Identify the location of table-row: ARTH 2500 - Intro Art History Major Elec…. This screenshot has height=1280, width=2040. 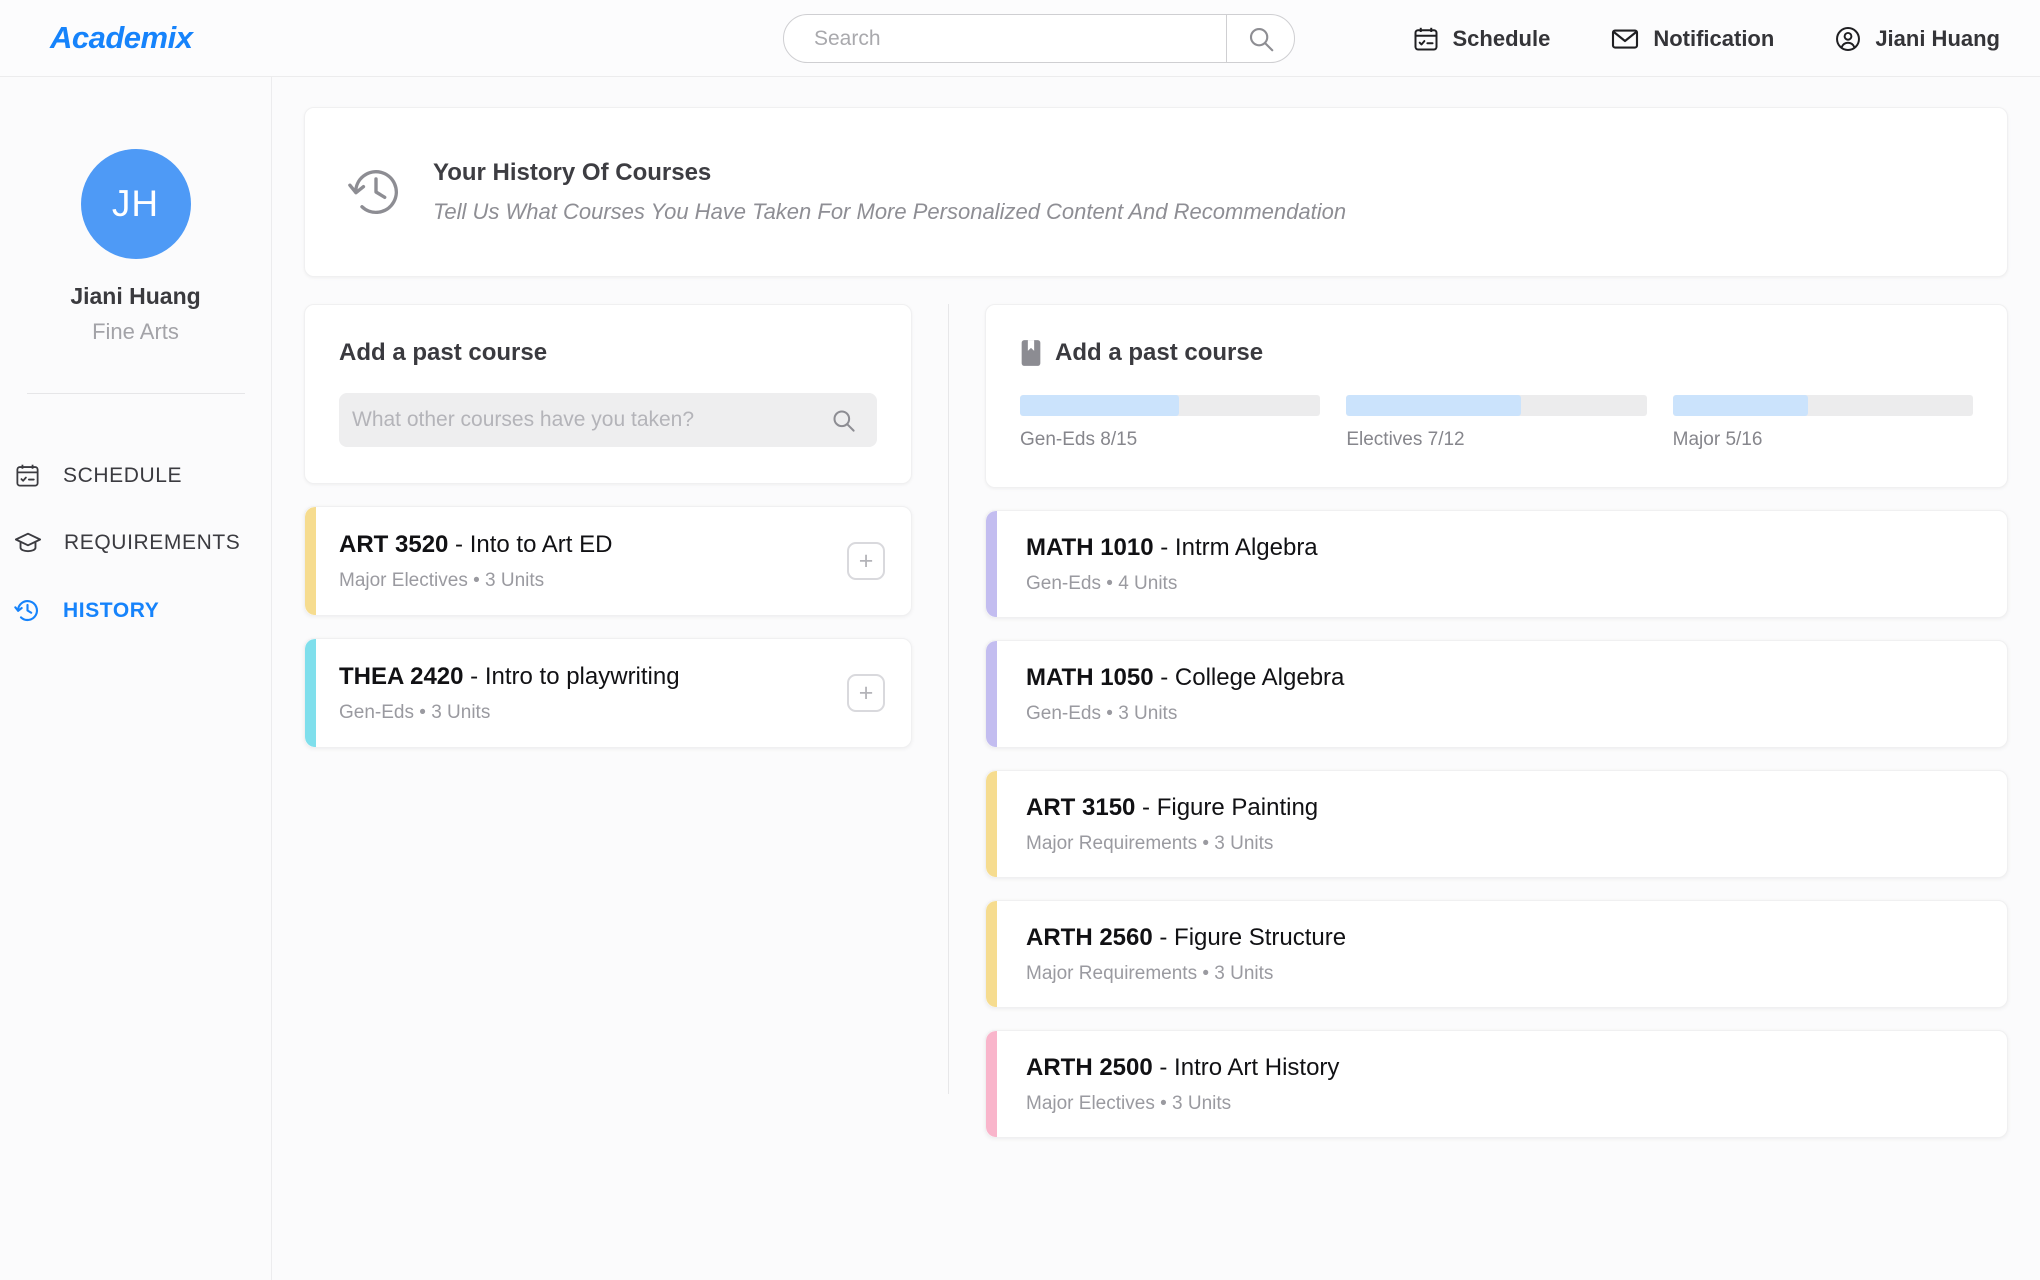
(1496, 1084).